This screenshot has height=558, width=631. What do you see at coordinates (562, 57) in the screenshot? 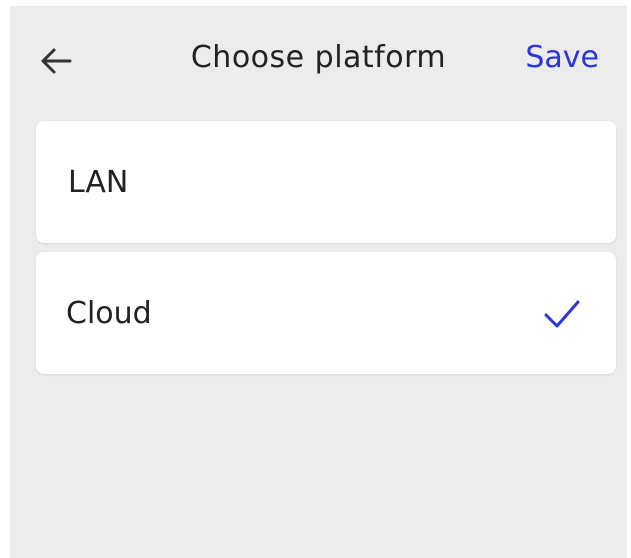
I see `save-button: Save` at bounding box center [562, 57].